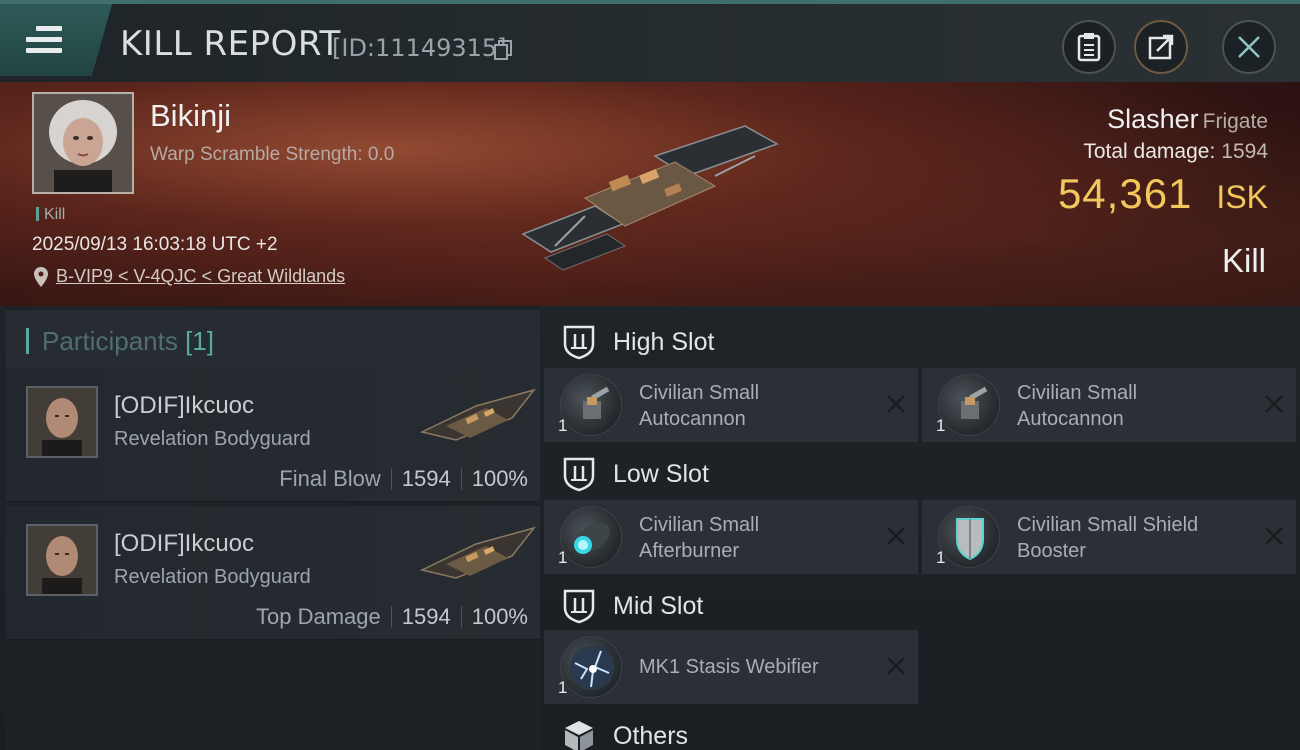 This screenshot has height=750, width=1300. I want to click on menu-button, so click(56, 40).